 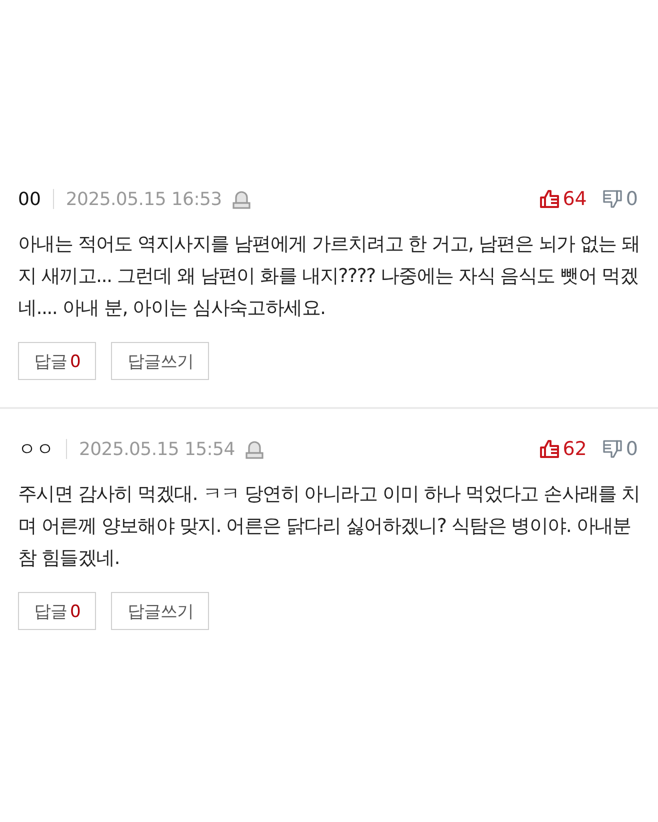 What do you see at coordinates (144, 199) in the screenshot?
I see `comment-date: 2025.05.15 16:53` at bounding box center [144, 199].